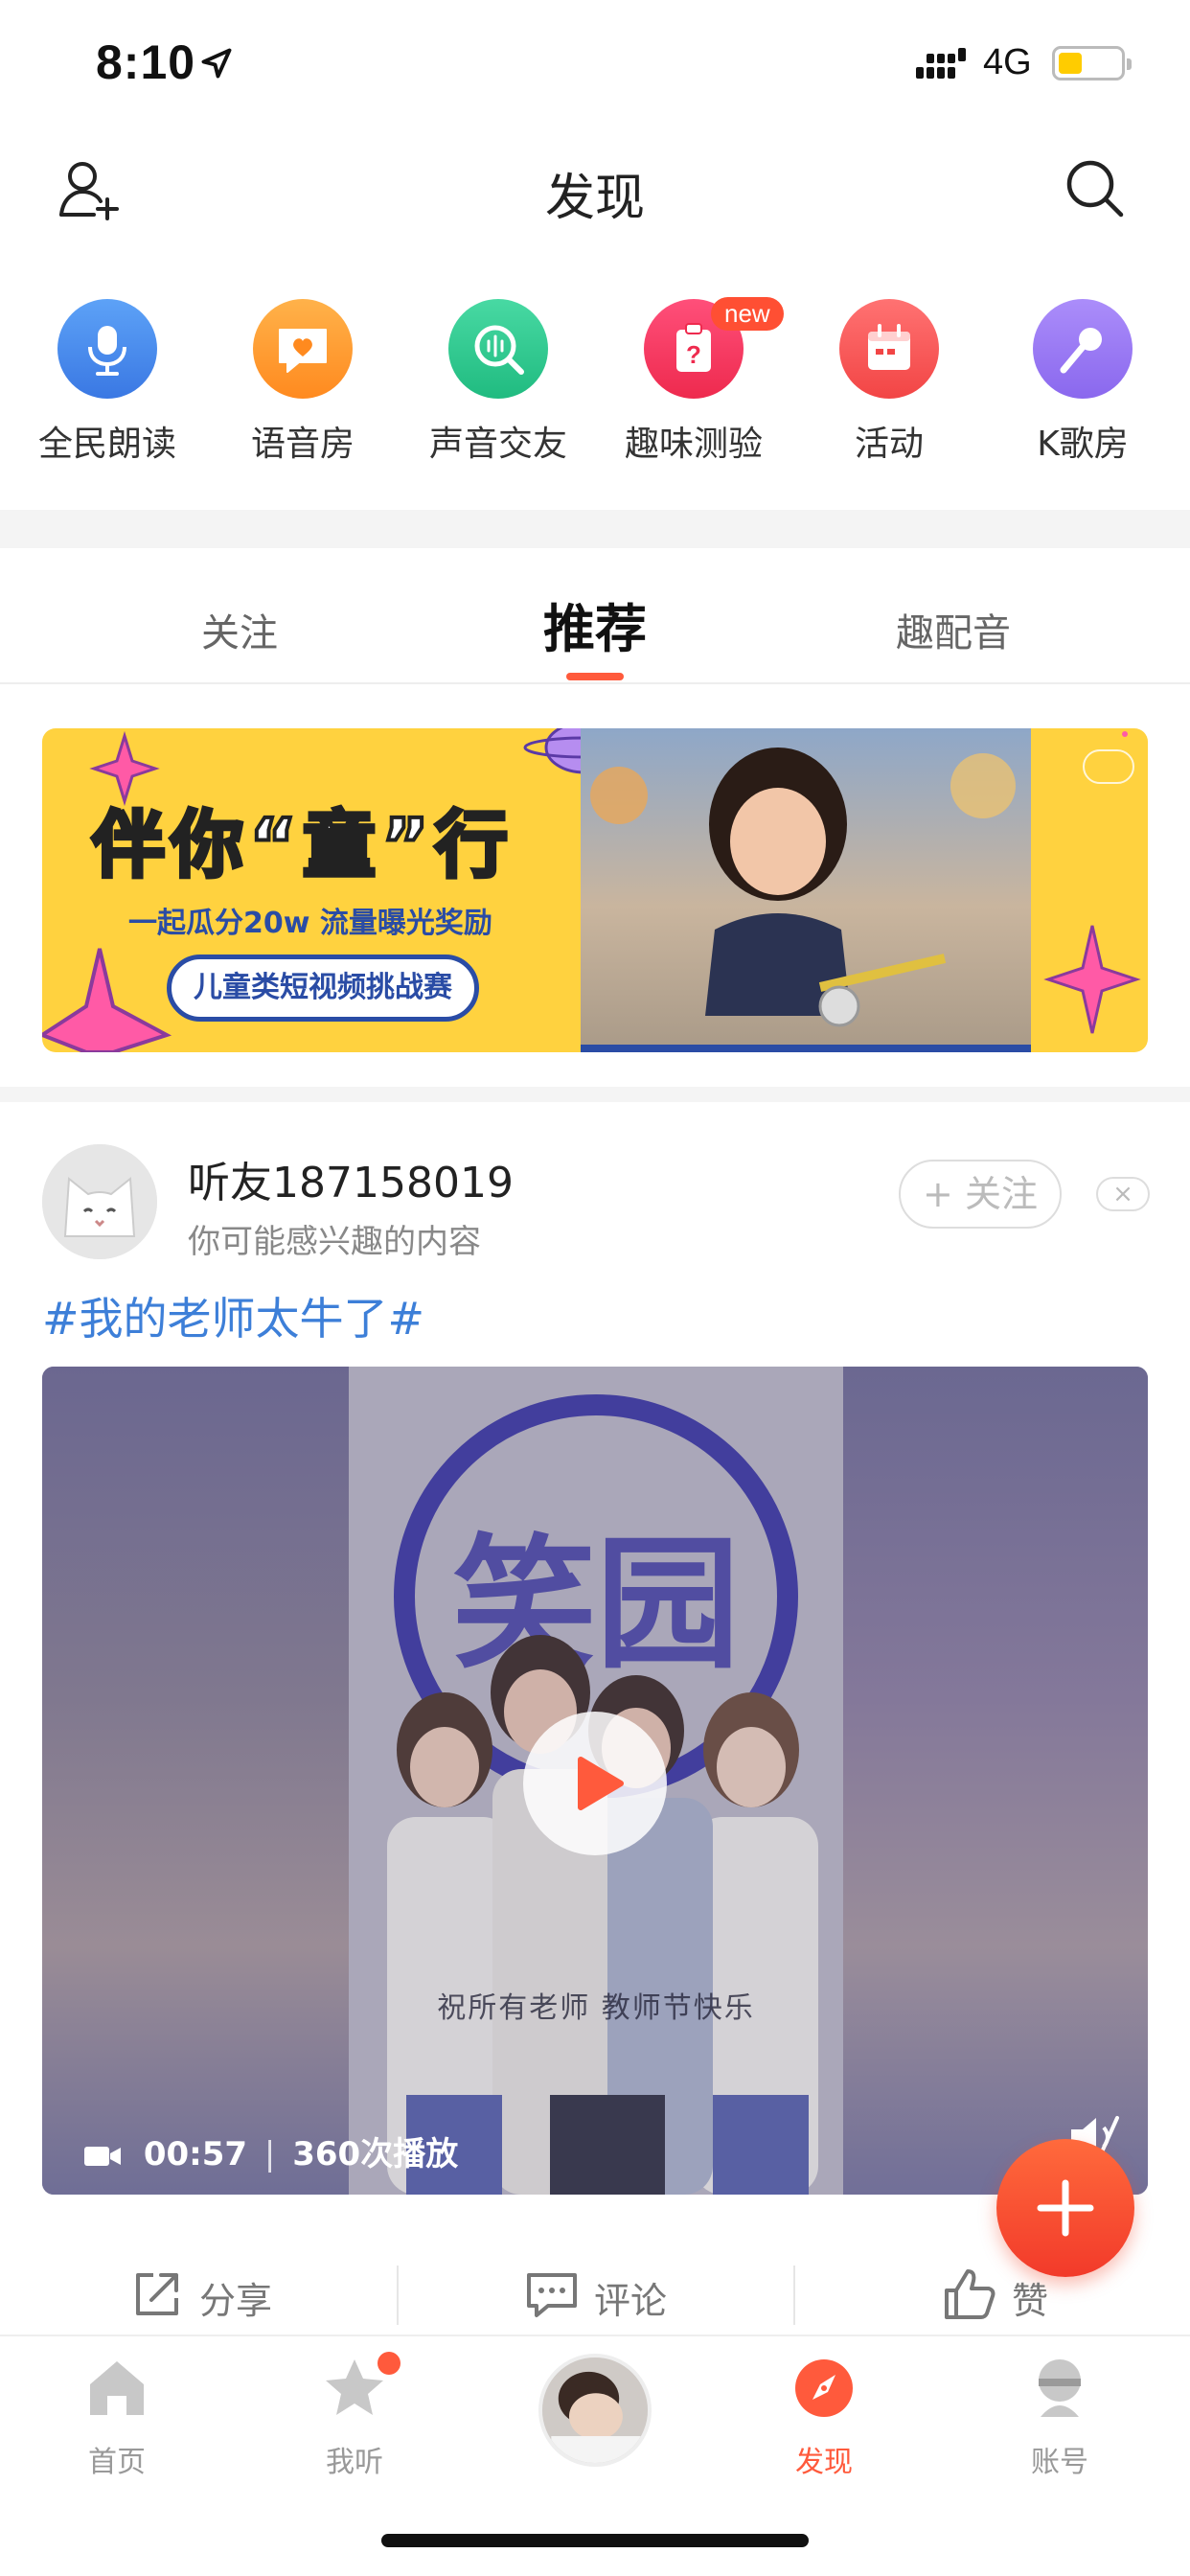 This screenshot has width=1190, height=2576. Describe the element at coordinates (1096, 188) in the screenshot. I see `search-icon` at that location.